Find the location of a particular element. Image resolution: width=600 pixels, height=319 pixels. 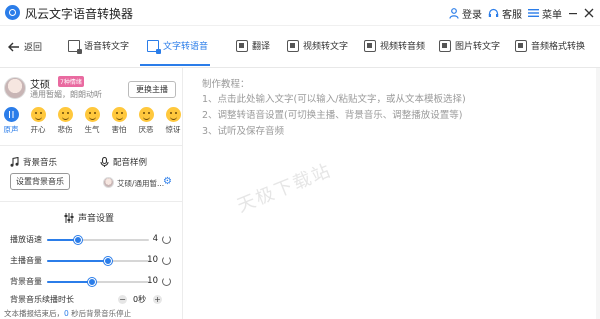

tab-text-to-speech: 文字转语音 is located at coordinates (177, 46).